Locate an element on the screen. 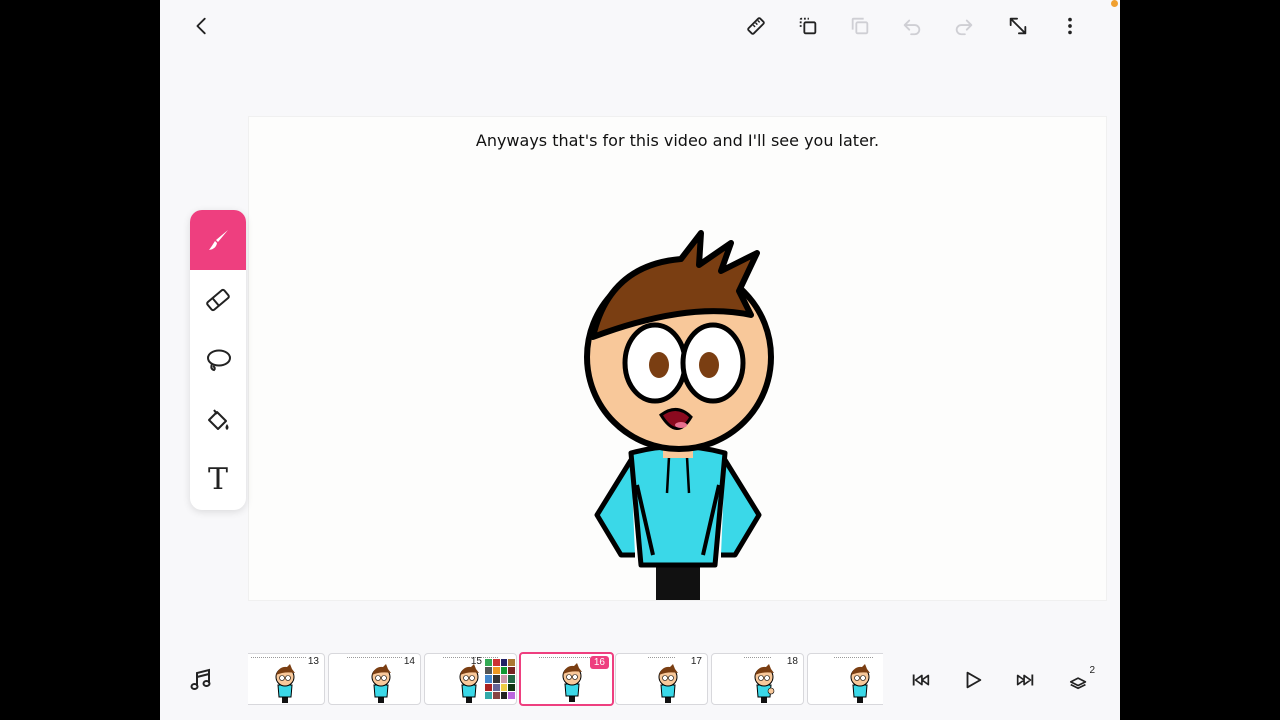  expand-button is located at coordinates (1018, 26).